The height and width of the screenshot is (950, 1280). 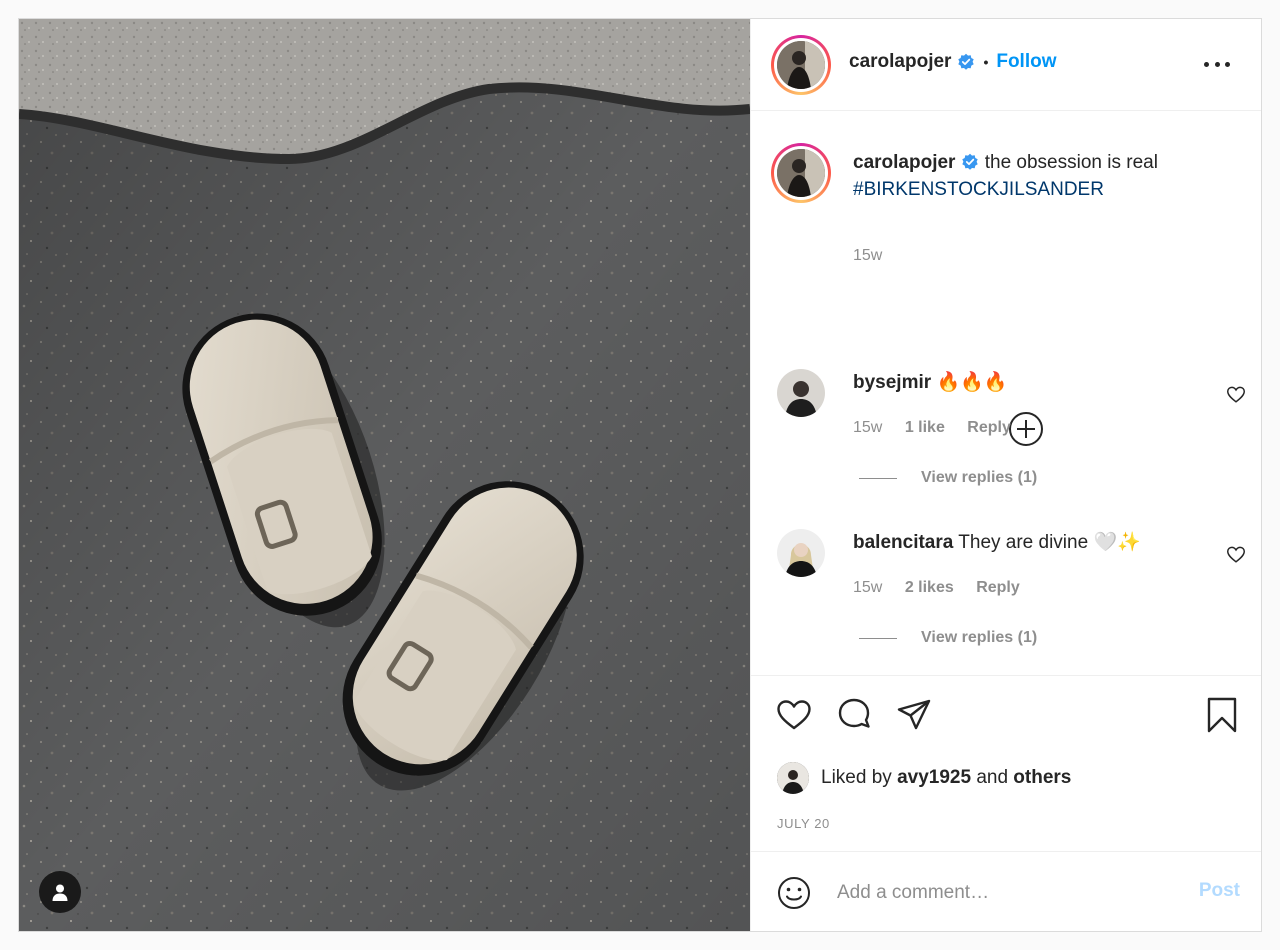 I want to click on bookmark-icon, so click(x=1222, y=715).